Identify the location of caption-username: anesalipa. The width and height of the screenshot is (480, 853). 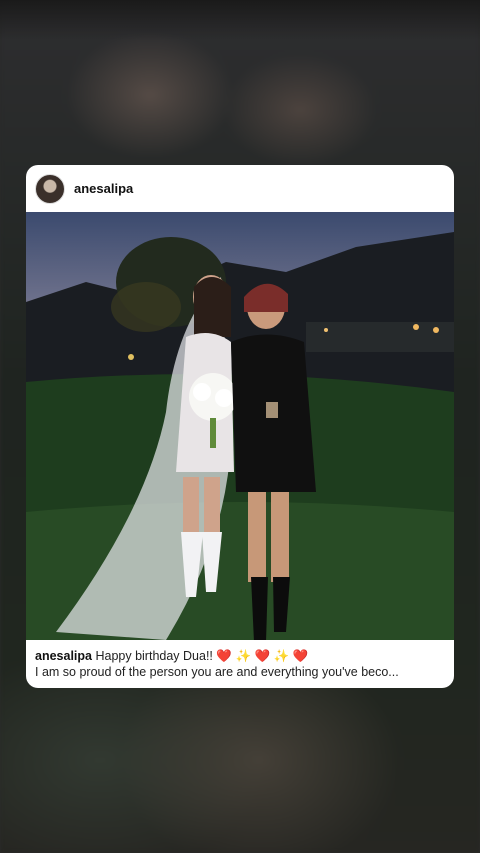
(63, 656).